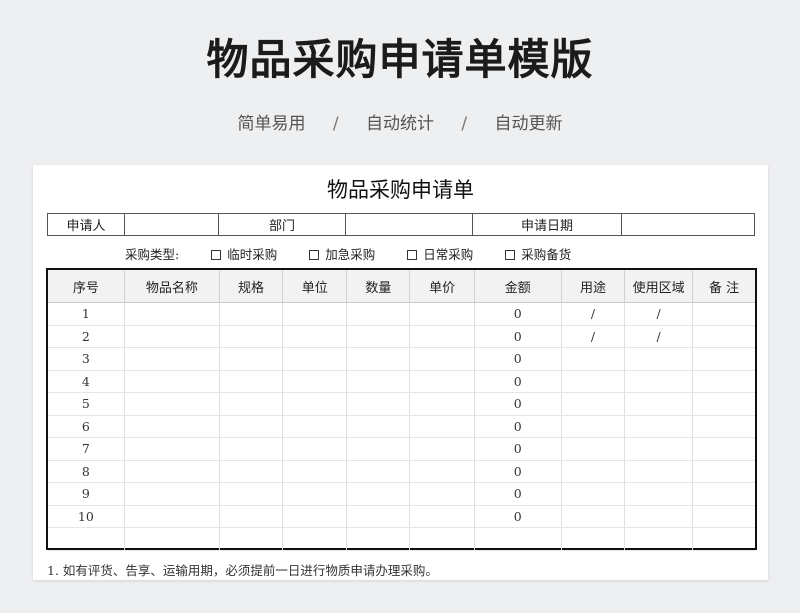  What do you see at coordinates (86, 426) in the screenshot?
I see `table-cell: 6` at bounding box center [86, 426].